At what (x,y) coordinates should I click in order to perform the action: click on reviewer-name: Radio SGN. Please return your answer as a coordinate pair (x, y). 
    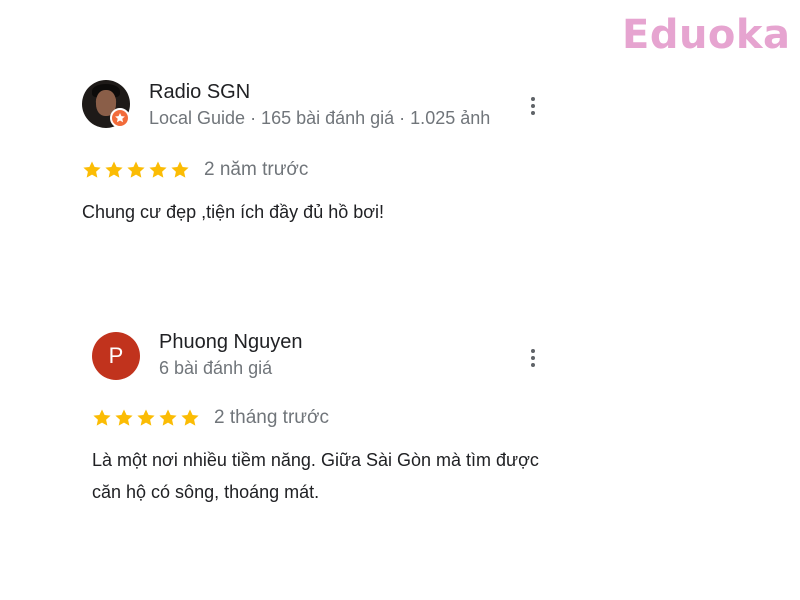
    Looking at the image, I should click on (334, 92).